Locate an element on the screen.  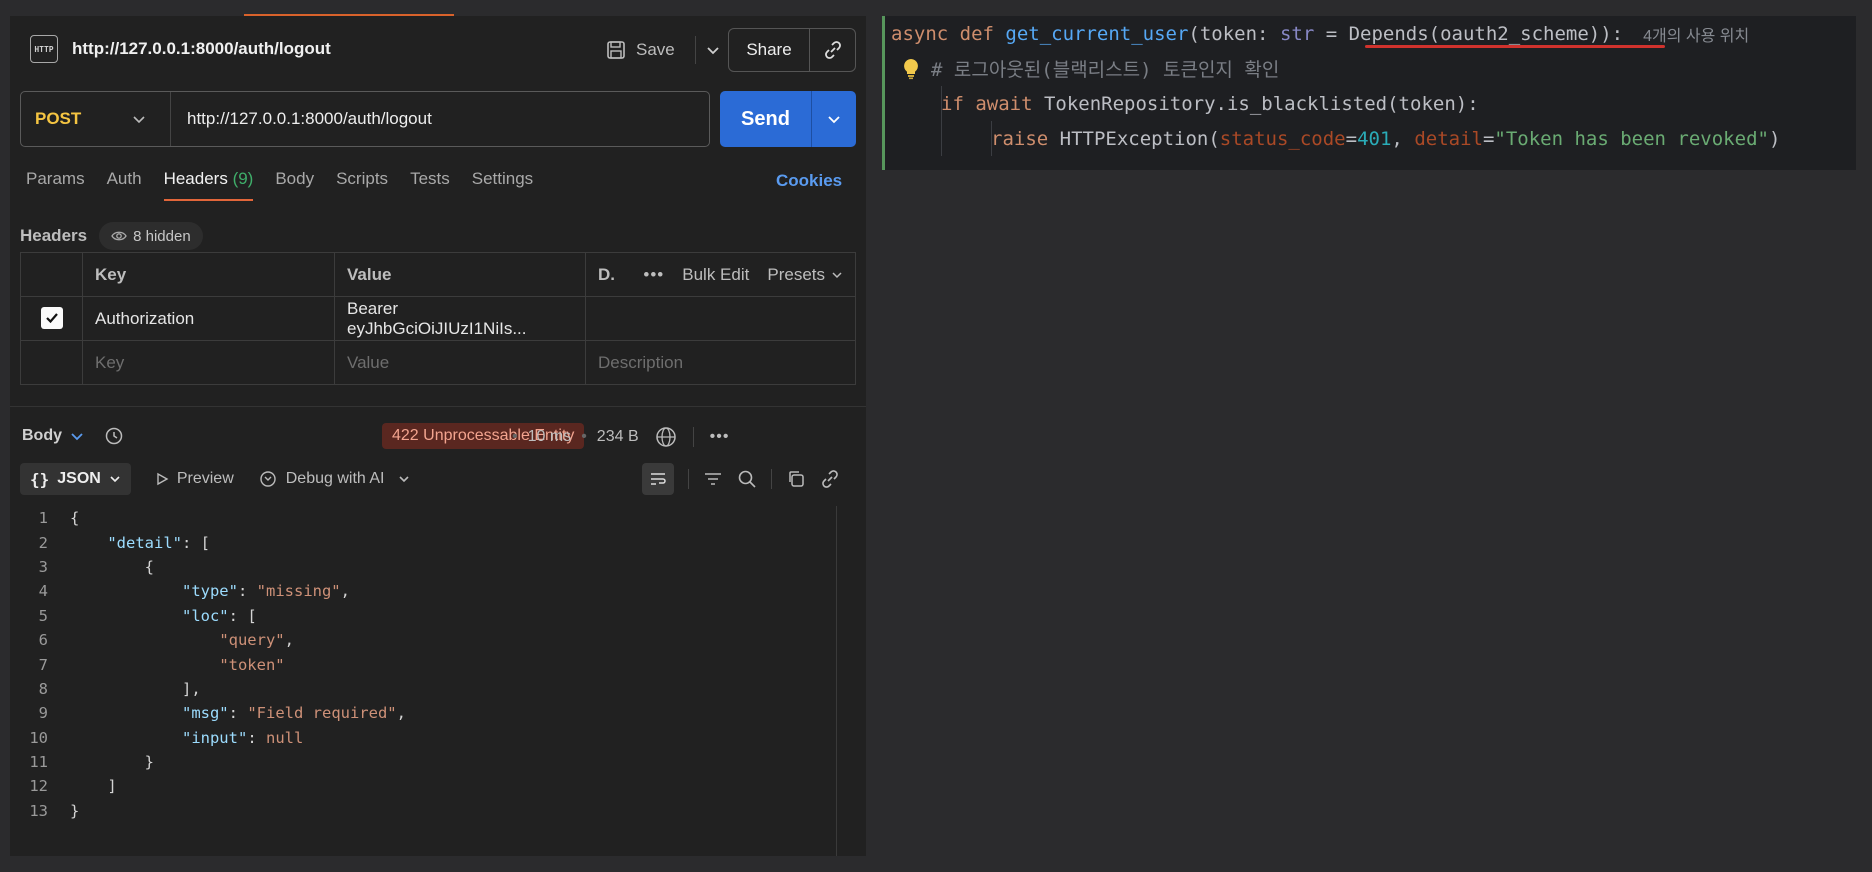
save-icon is located at coordinates (616, 50).